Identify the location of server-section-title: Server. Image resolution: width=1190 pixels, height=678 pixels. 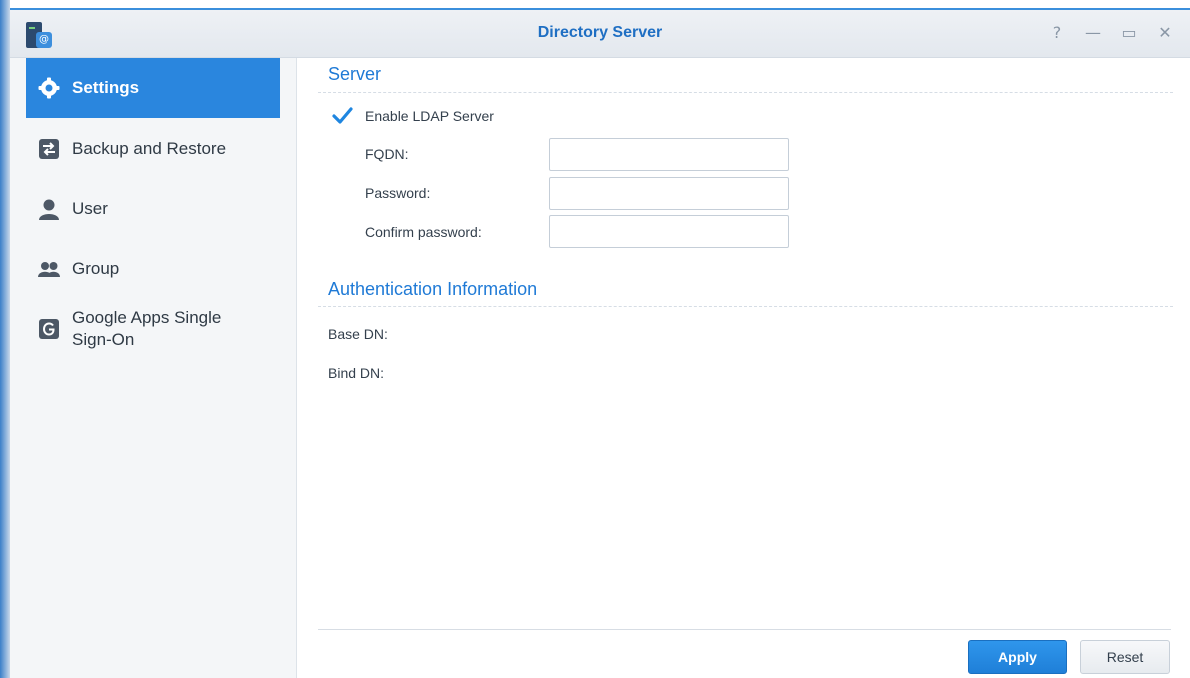
(355, 74).